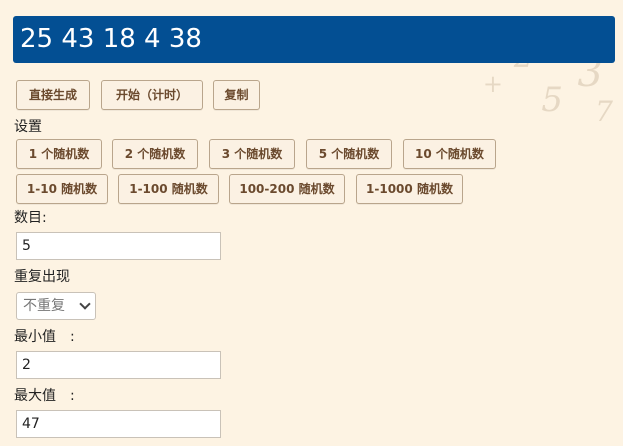 The height and width of the screenshot is (446, 623). What do you see at coordinates (85, 304) in the screenshot?
I see `chevron-down-icon` at bounding box center [85, 304].